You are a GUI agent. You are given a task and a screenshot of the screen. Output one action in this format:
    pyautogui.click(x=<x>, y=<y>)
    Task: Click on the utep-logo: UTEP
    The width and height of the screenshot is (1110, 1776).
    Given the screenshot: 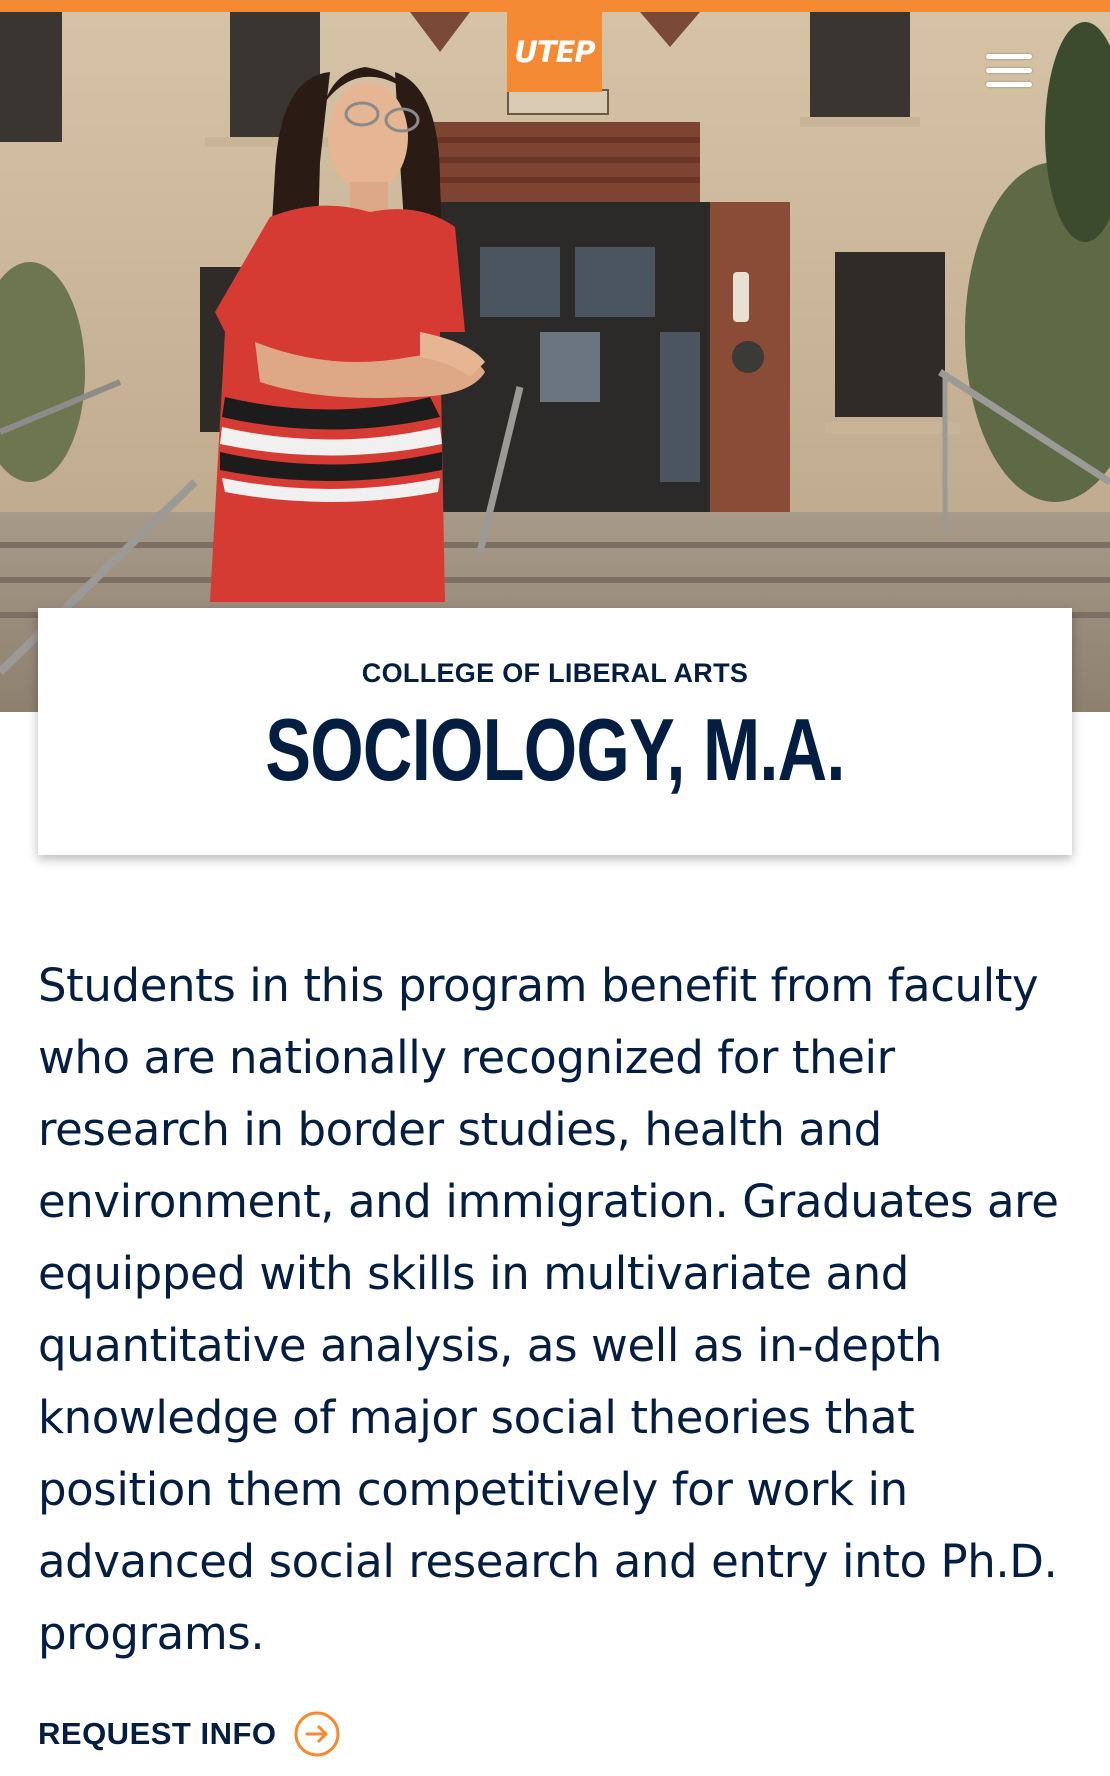 What is the action you would take?
    pyautogui.click(x=554, y=52)
    